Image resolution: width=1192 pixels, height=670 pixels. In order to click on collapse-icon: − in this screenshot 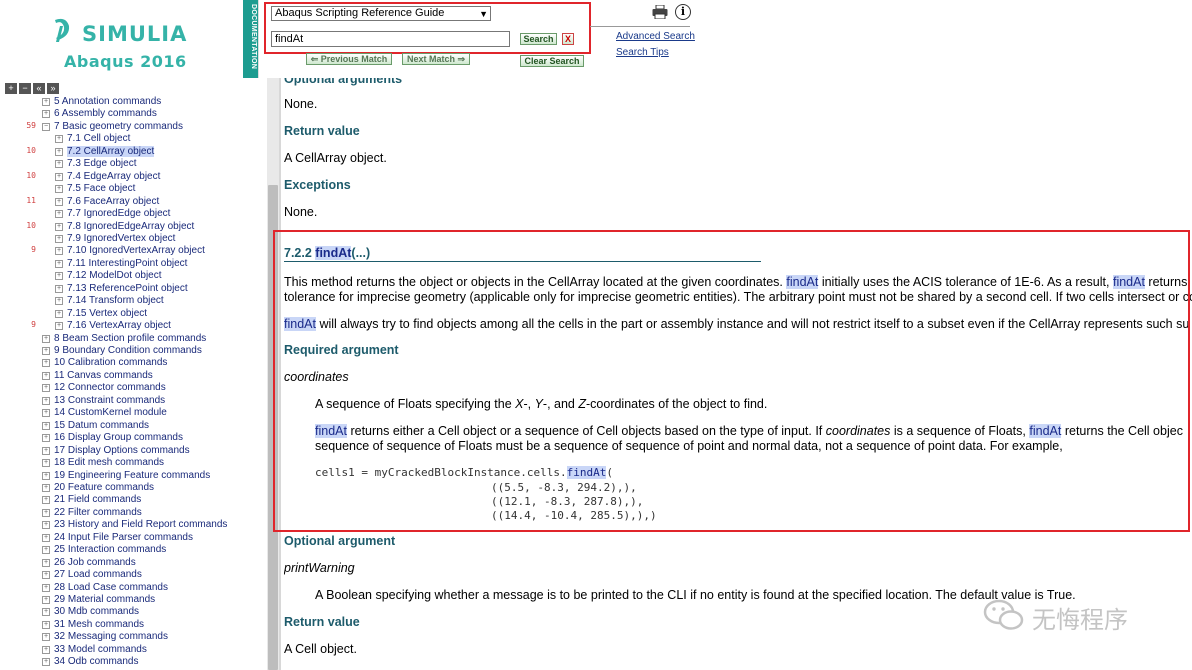, I will do `click(46, 127)`.